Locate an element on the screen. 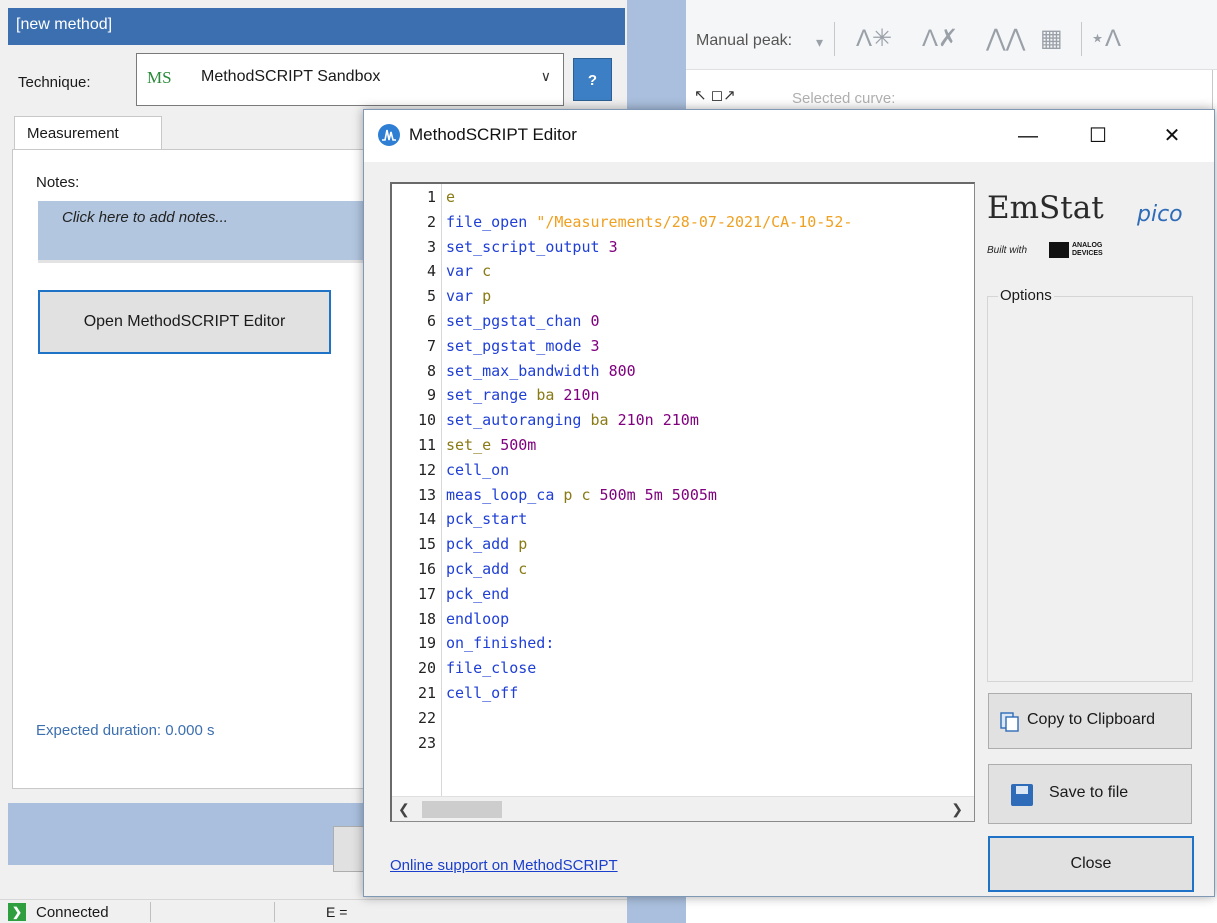 This screenshot has width=1217, height=923. code-line: 18 endloop is located at coordinates (450, 622).